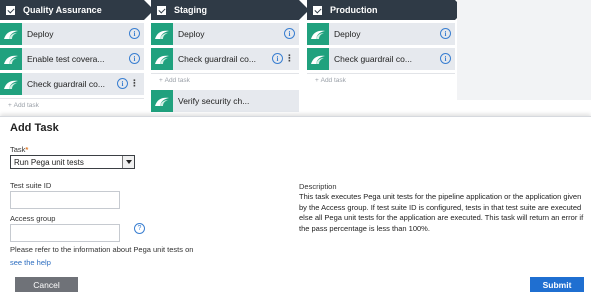 This screenshot has height=300, width=591. Describe the element at coordinates (386, 10) in the screenshot. I see `stage-header: Production` at that location.